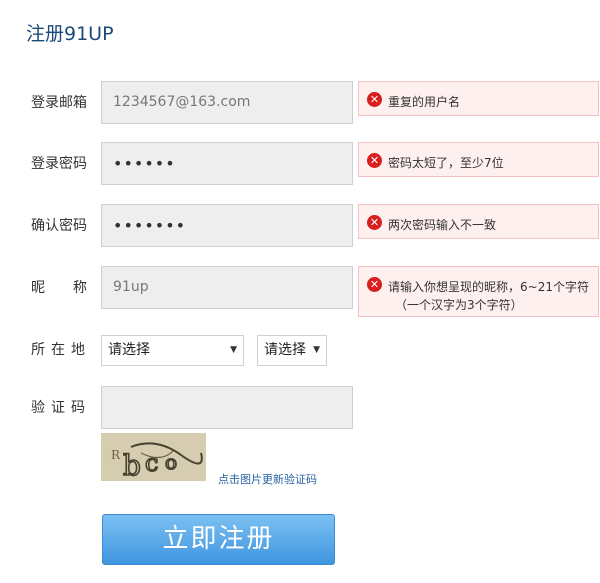  Describe the element at coordinates (70, 34) in the screenshot. I see `page-title: 注册91UP` at that location.